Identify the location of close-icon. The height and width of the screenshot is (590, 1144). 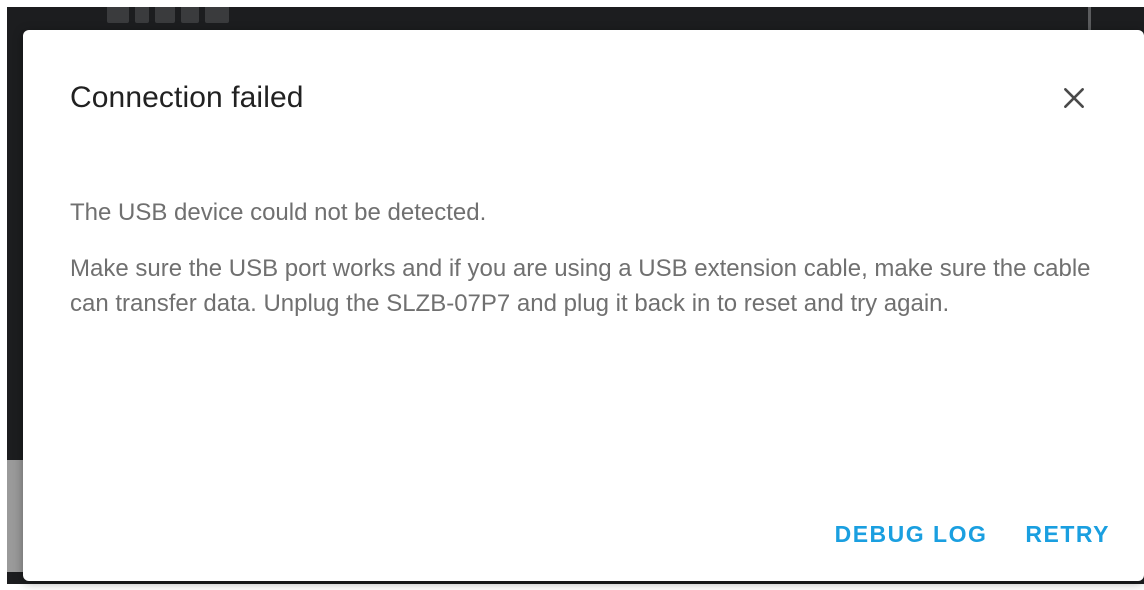
(1074, 98).